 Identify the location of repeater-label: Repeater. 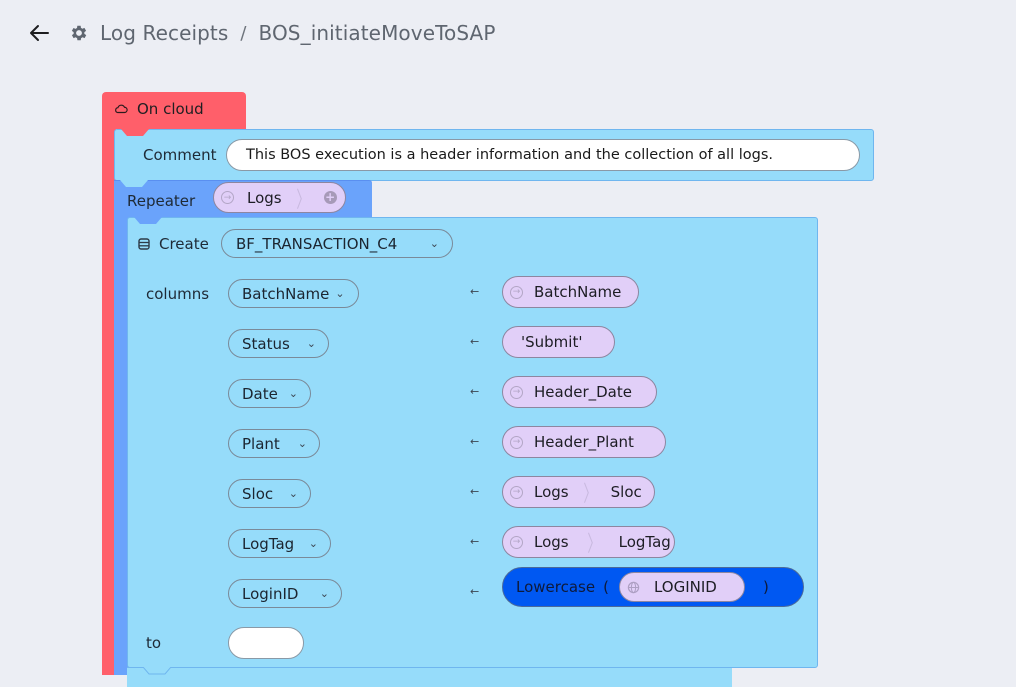
(161, 201).